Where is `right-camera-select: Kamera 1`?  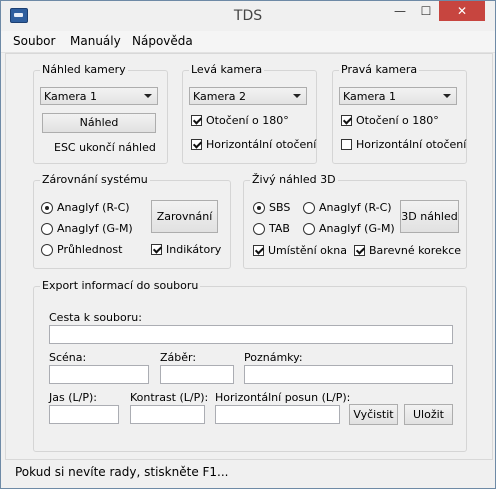 right-camera-select: Kamera 1 is located at coordinates (398, 96).